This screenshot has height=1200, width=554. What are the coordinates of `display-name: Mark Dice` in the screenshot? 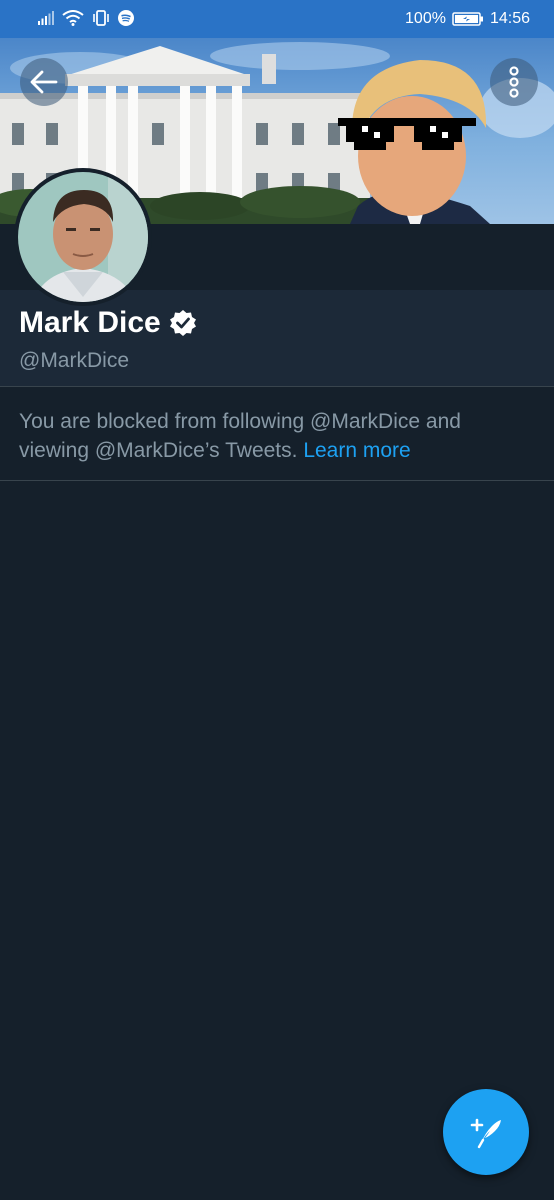 It's located at (90, 322).